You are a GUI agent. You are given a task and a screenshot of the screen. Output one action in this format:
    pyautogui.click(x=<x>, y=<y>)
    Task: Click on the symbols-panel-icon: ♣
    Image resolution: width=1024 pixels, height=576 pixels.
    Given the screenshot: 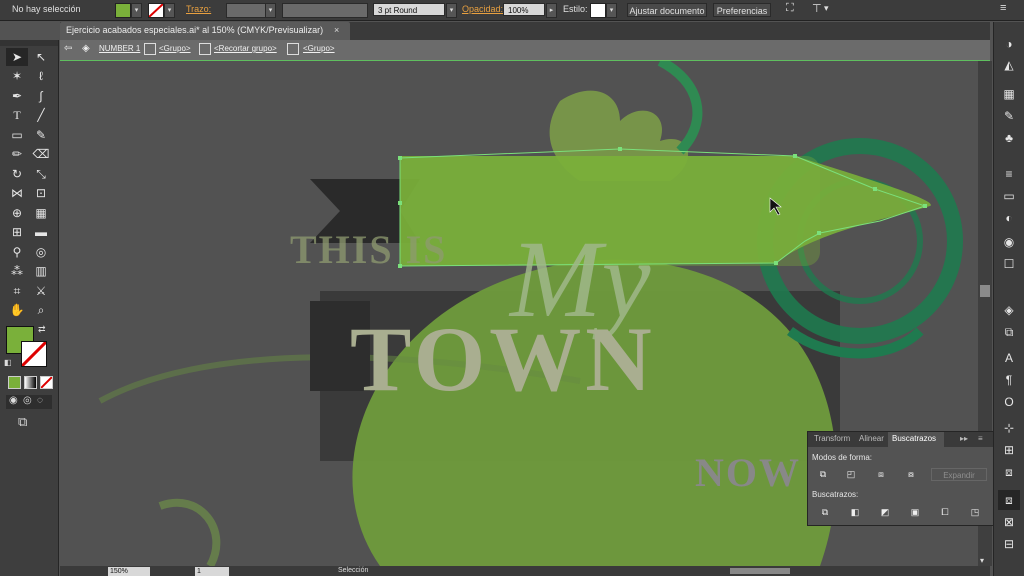 What is the action you would take?
    pyautogui.click(x=1009, y=138)
    